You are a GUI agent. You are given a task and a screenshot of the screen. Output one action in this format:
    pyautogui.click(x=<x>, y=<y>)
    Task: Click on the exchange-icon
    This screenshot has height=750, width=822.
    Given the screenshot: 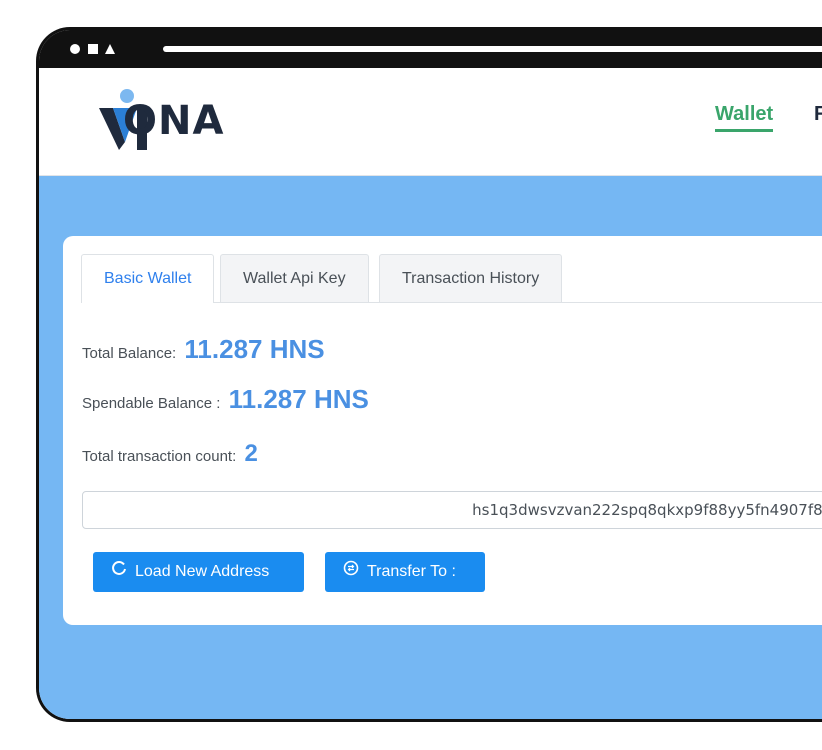 What is the action you would take?
    pyautogui.click(x=351, y=572)
    